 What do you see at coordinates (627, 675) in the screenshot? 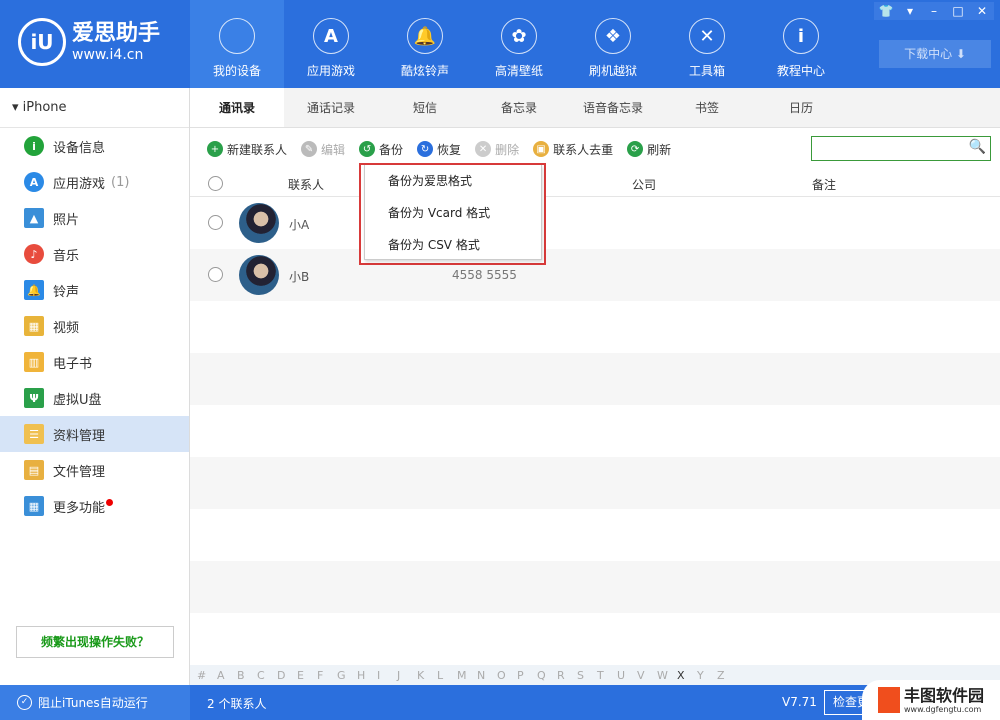
I see `alphabet-letter: U` at bounding box center [627, 675].